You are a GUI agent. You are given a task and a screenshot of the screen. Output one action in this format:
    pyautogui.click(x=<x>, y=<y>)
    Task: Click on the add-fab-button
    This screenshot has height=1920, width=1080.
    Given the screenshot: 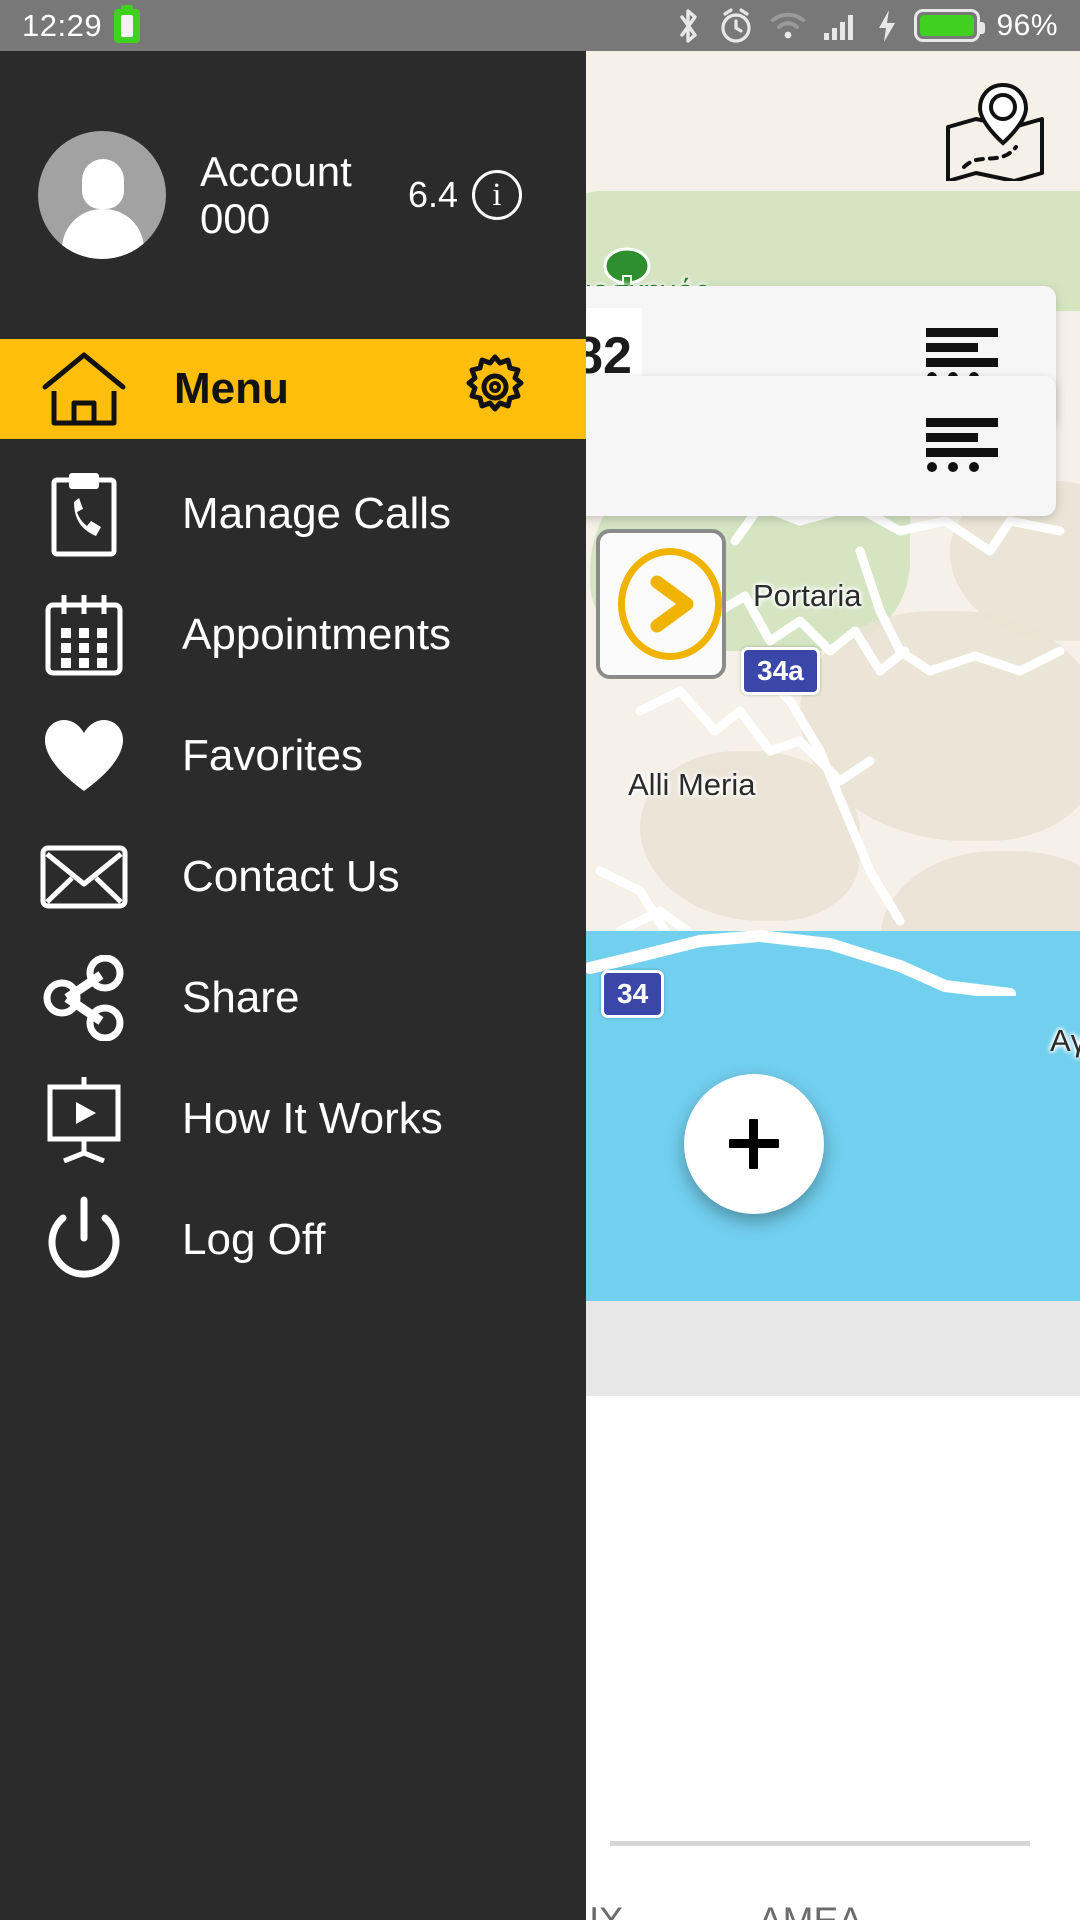 What is the action you would take?
    pyautogui.click(x=754, y=1144)
    